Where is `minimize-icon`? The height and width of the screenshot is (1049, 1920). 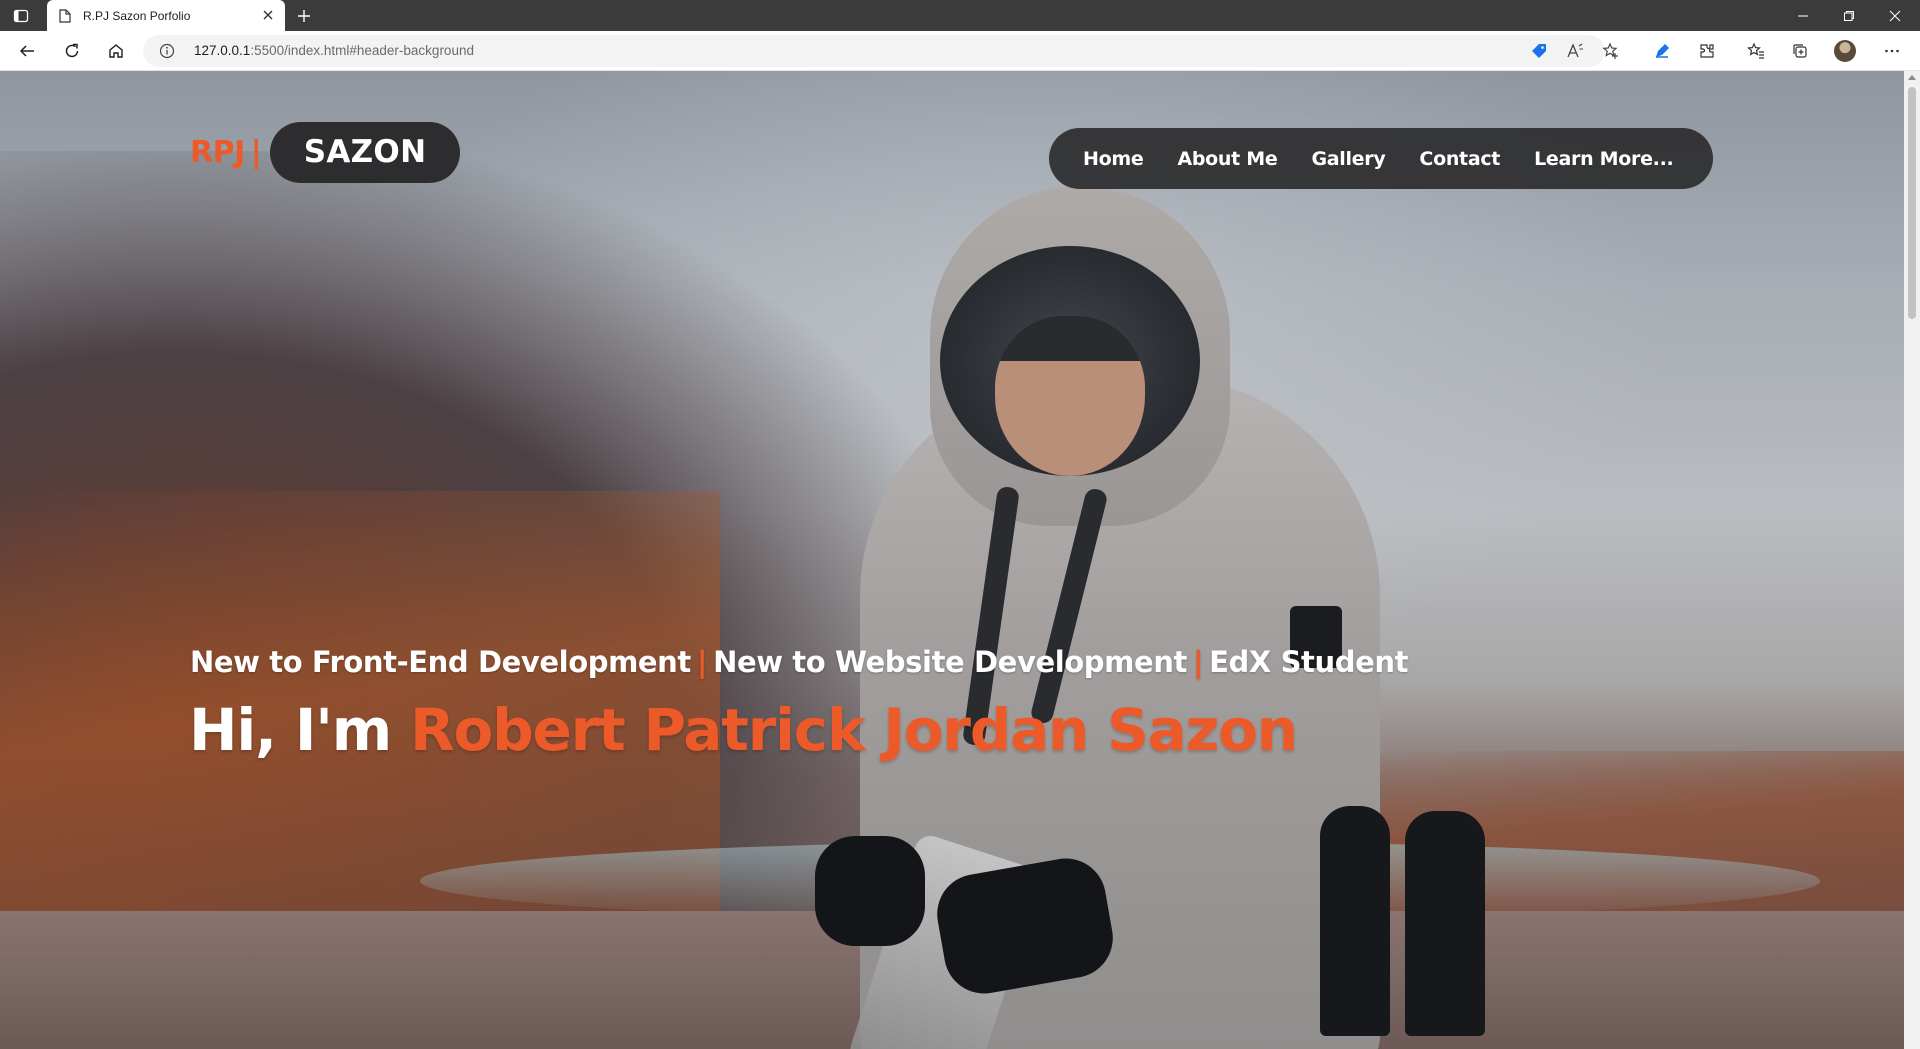
minimize-icon is located at coordinates (1803, 15).